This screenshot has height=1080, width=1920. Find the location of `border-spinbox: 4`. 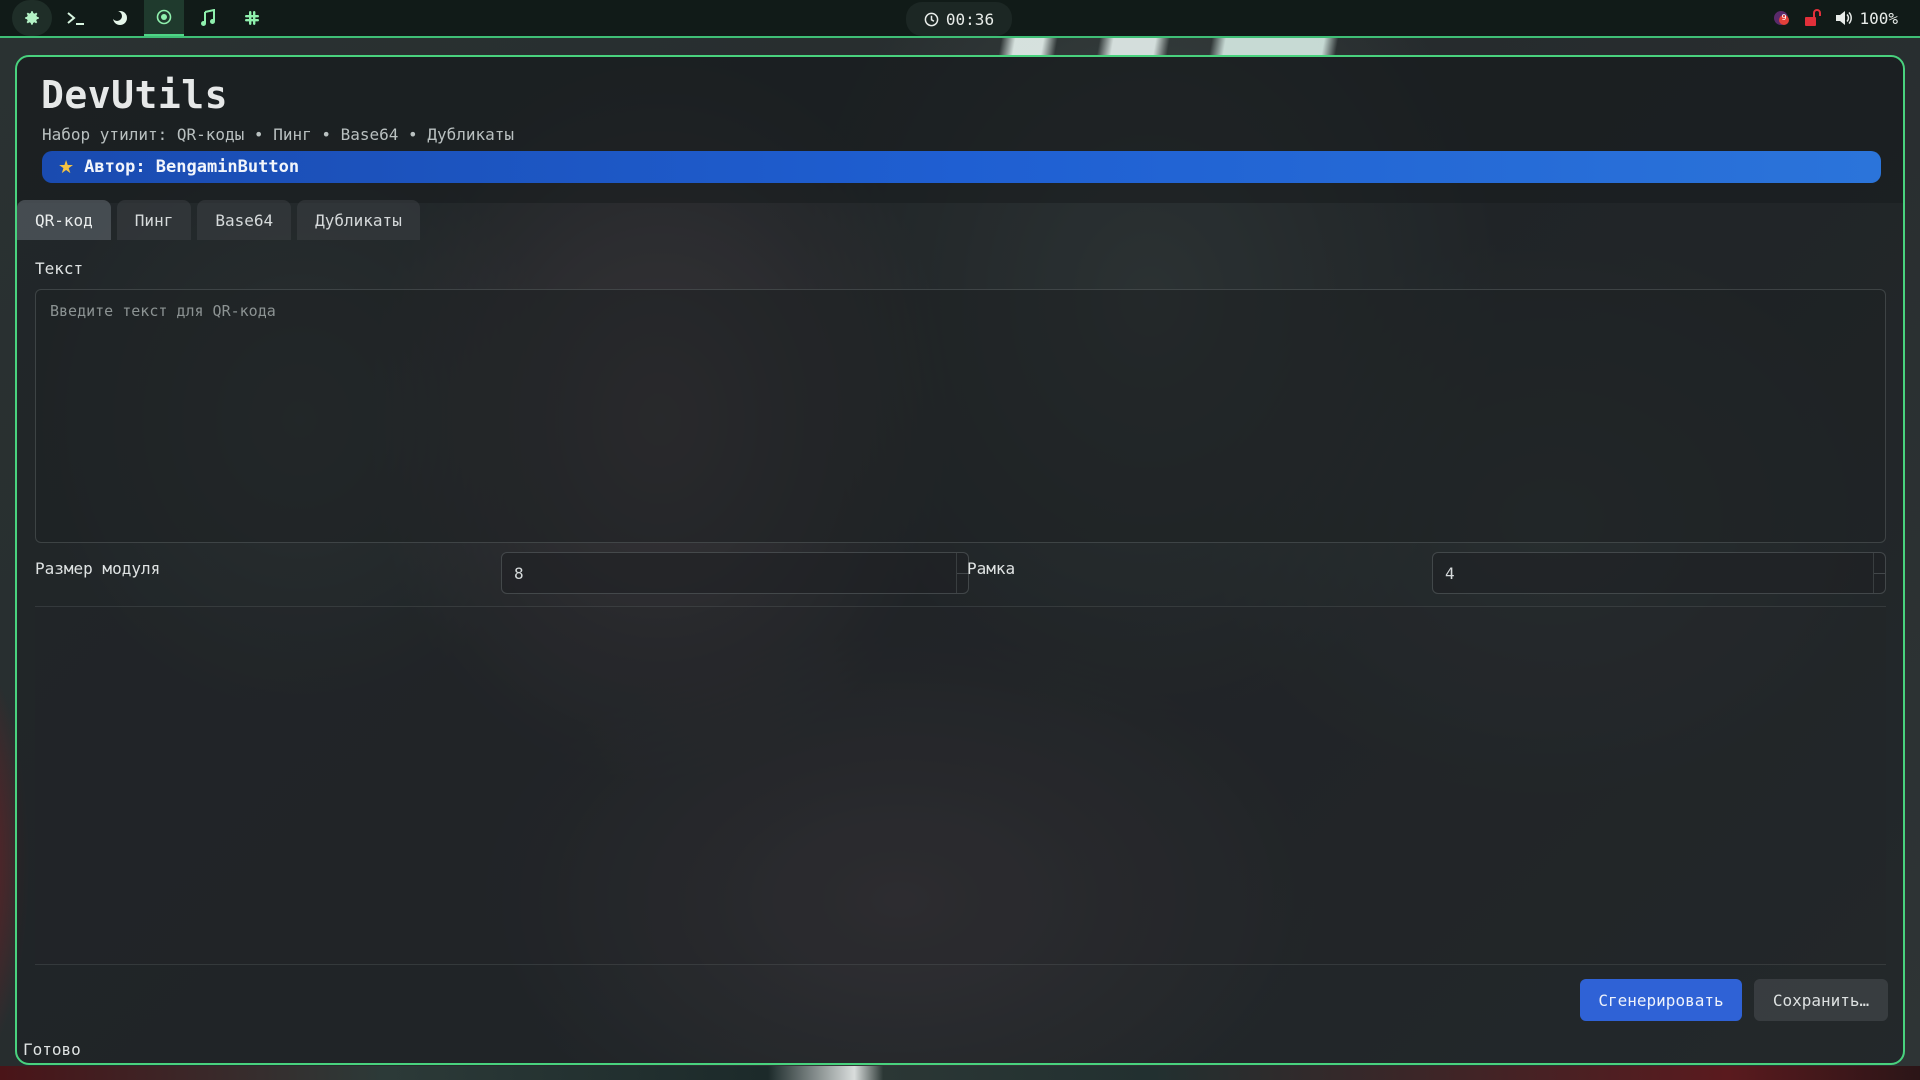

border-spinbox: 4 is located at coordinates (1659, 573).